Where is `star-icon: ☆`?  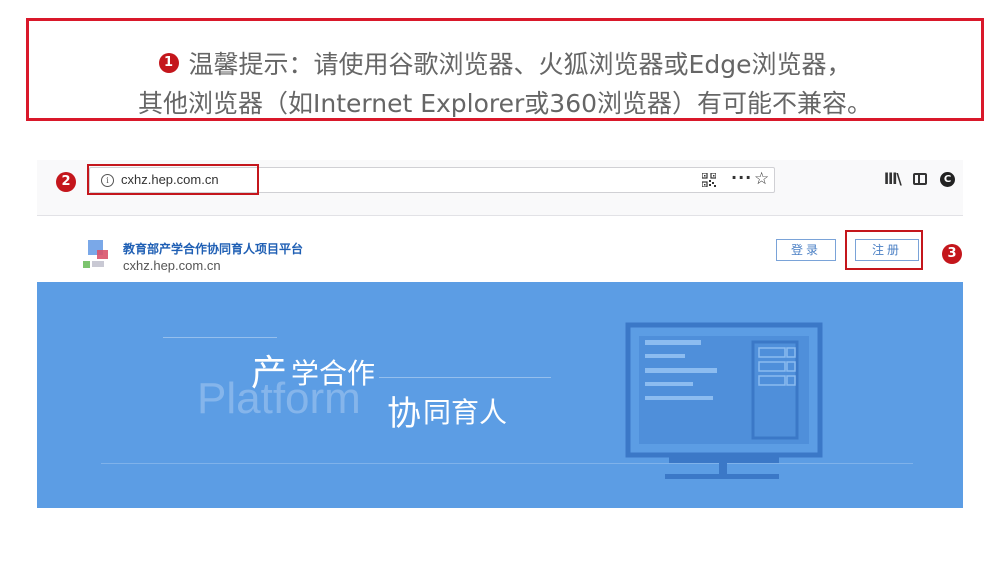 star-icon: ☆ is located at coordinates (761, 179).